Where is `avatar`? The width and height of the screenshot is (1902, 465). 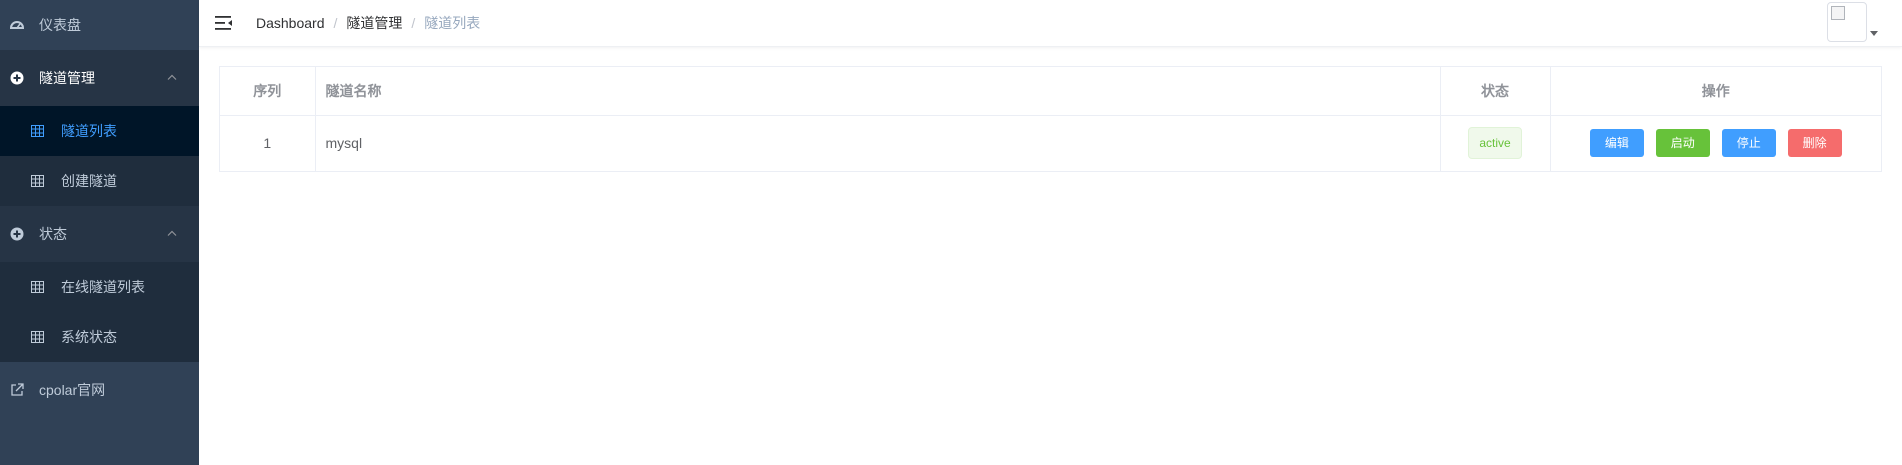 avatar is located at coordinates (1847, 22).